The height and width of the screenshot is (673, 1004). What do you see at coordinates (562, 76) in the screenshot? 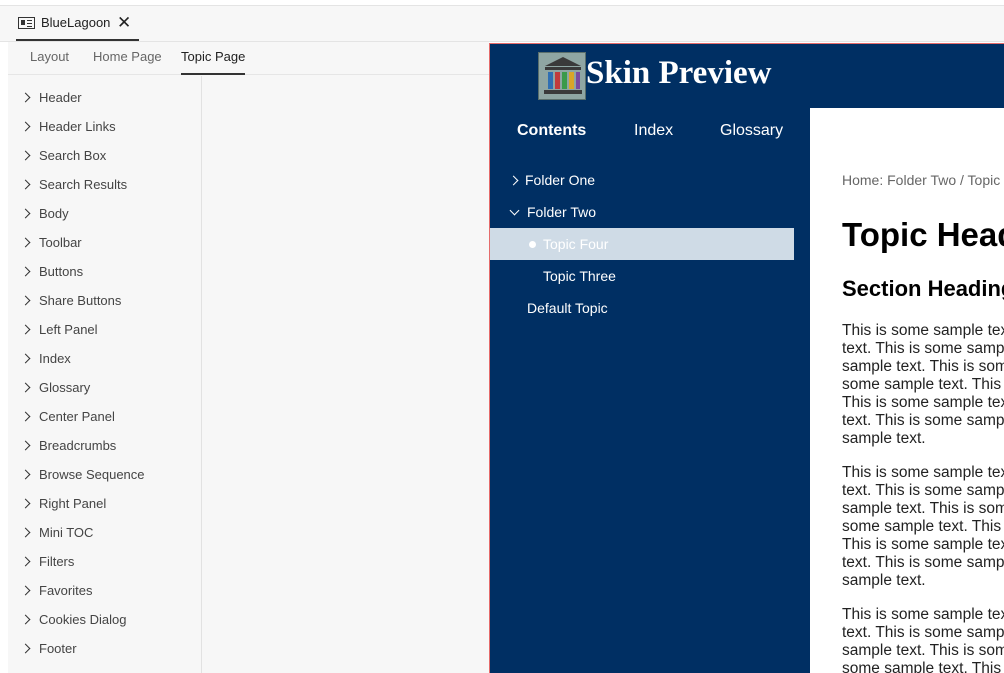
I see `library-logo-icon` at bounding box center [562, 76].